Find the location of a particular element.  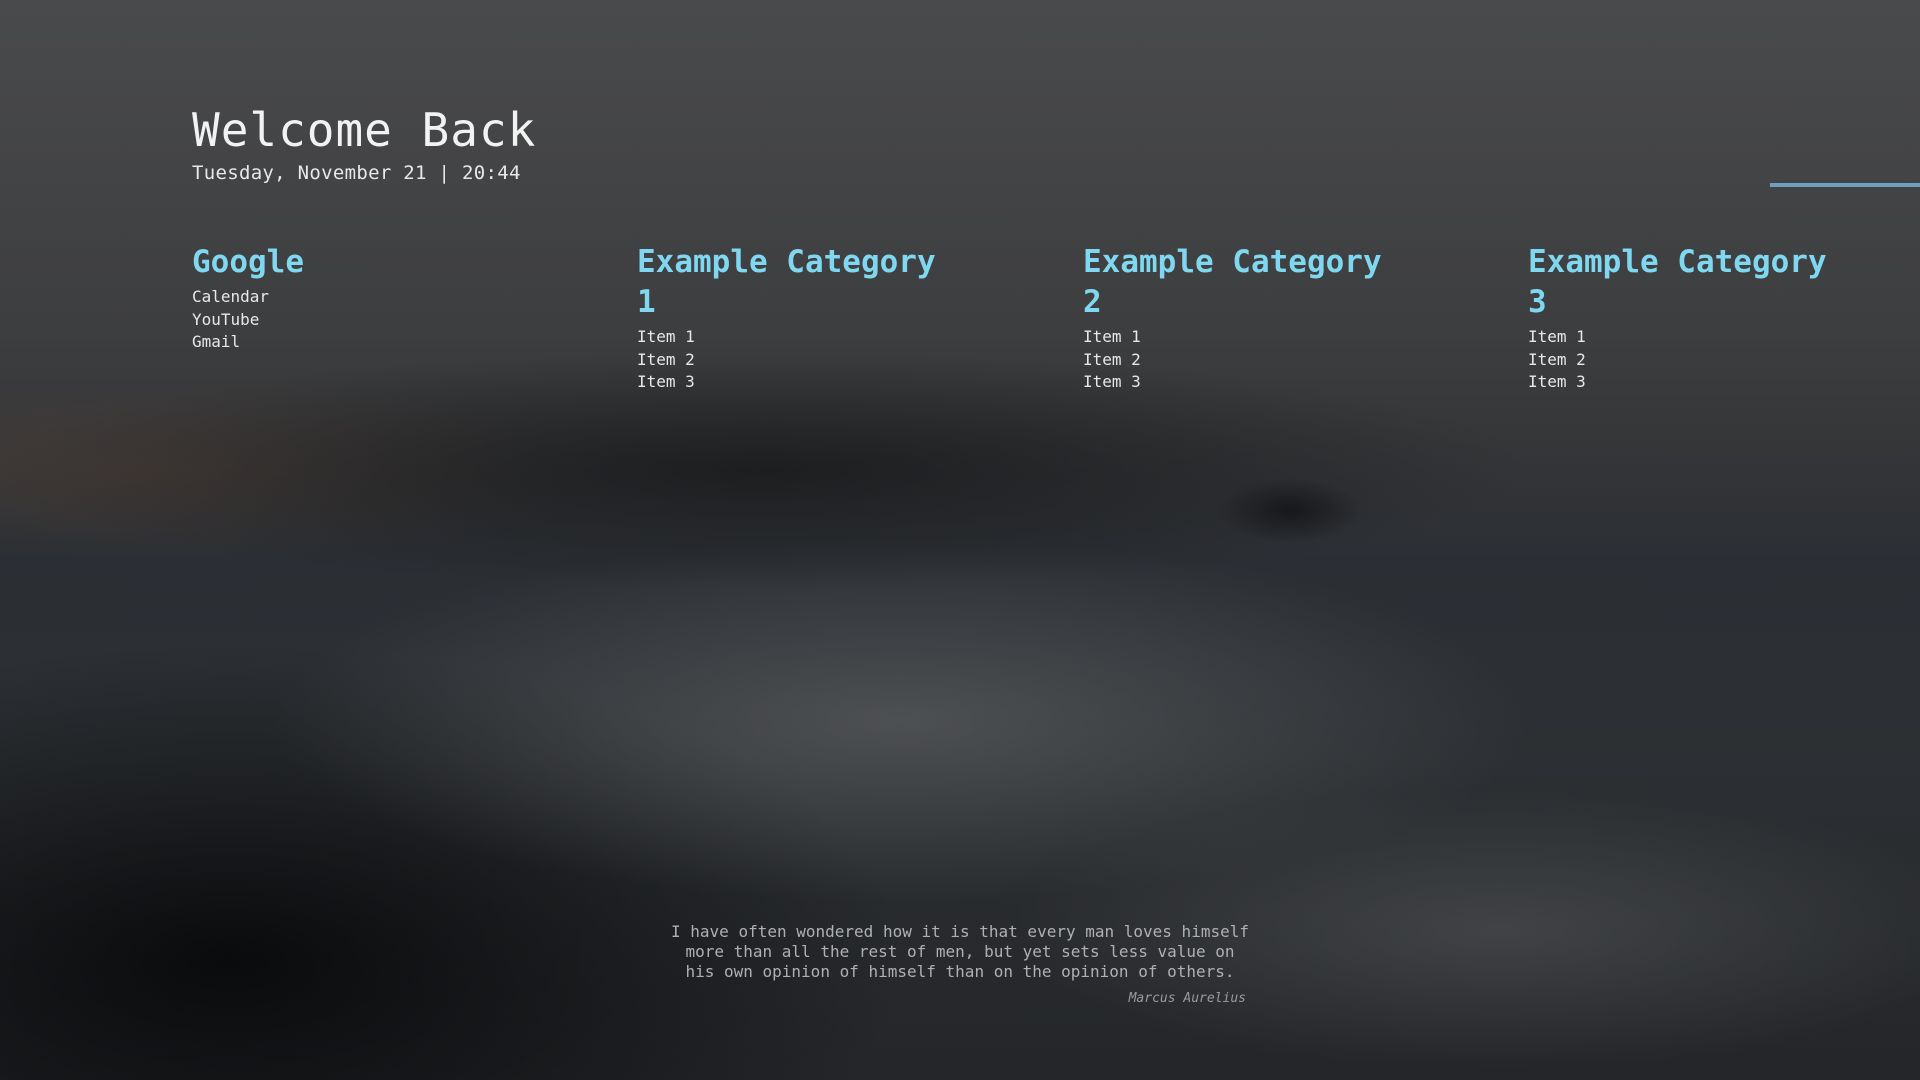

category-example-1: Example Category 1 Item 1 Item 2 Item 3 is located at coordinates (787, 318).